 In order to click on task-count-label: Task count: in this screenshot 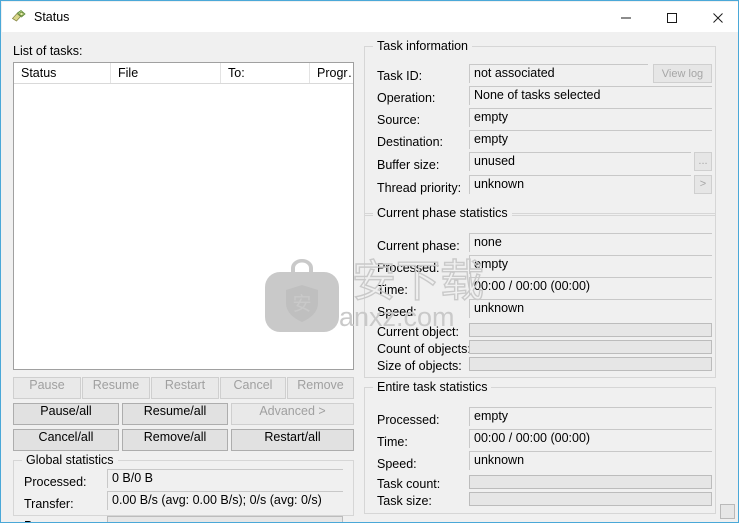, I will do `click(409, 484)`.